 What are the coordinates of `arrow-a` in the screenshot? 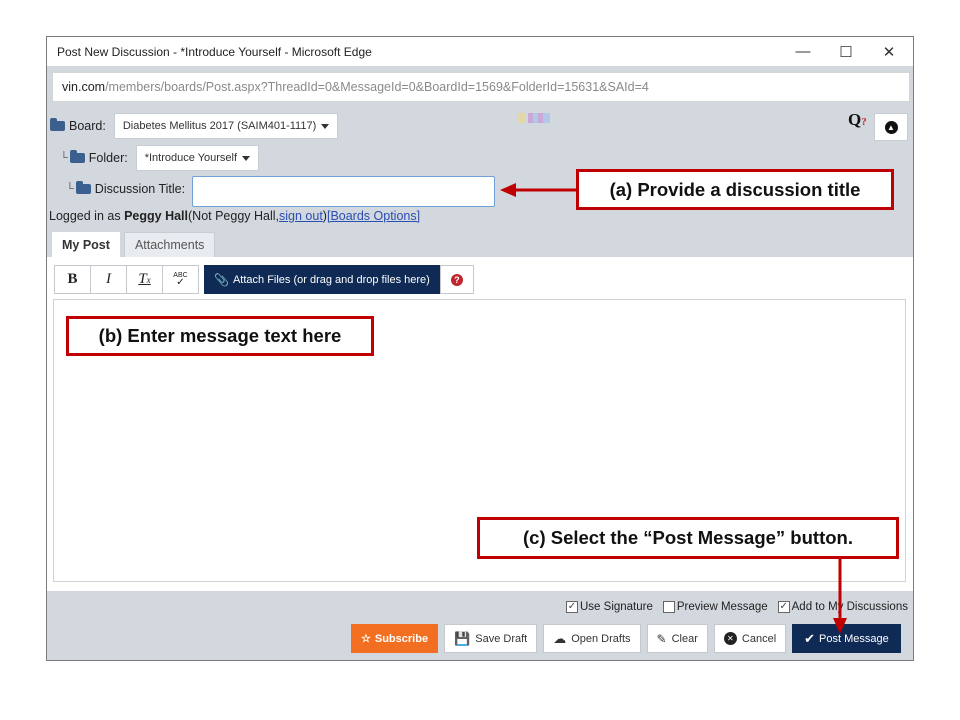 It's located at (538, 190).